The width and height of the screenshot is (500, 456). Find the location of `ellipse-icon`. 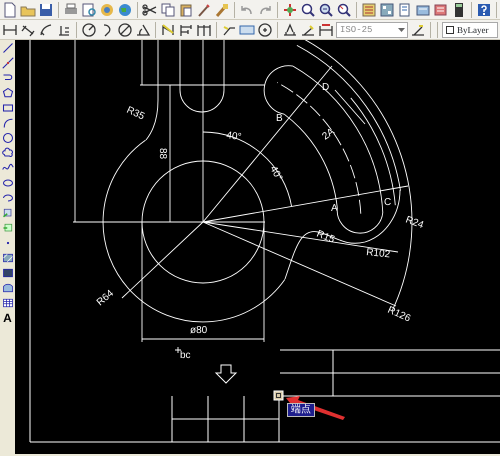

ellipse-icon is located at coordinates (8, 183).